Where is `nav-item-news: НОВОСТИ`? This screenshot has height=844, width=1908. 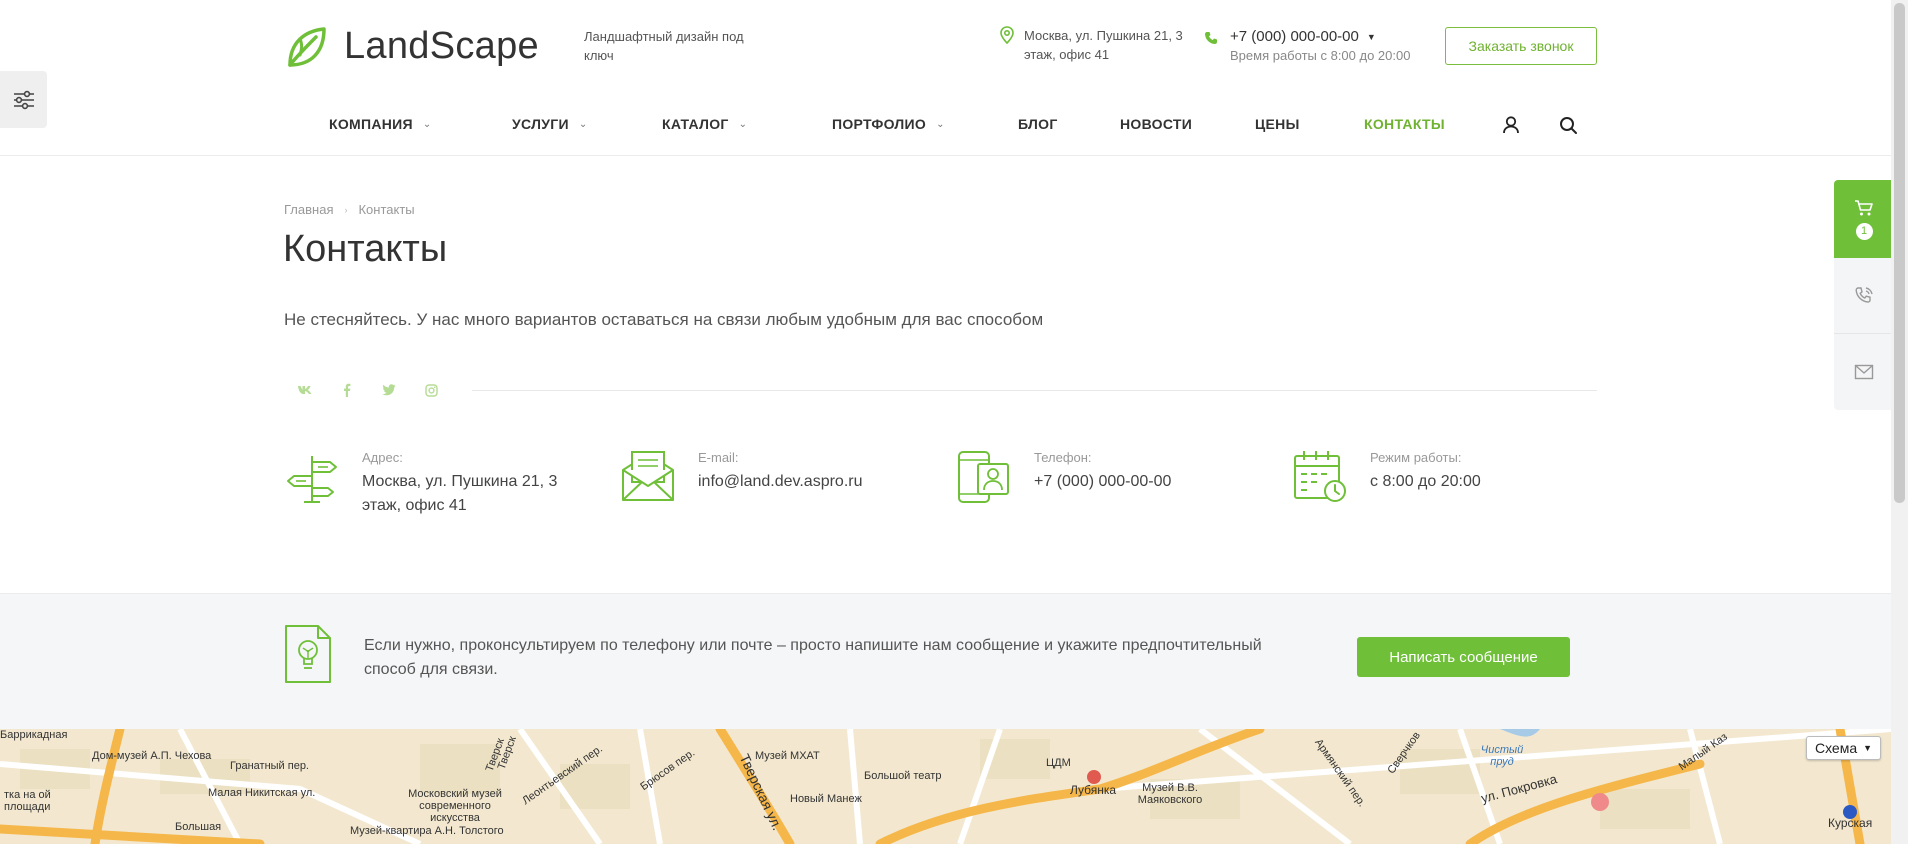 nav-item-news: НОВОСТИ is located at coordinates (1156, 124).